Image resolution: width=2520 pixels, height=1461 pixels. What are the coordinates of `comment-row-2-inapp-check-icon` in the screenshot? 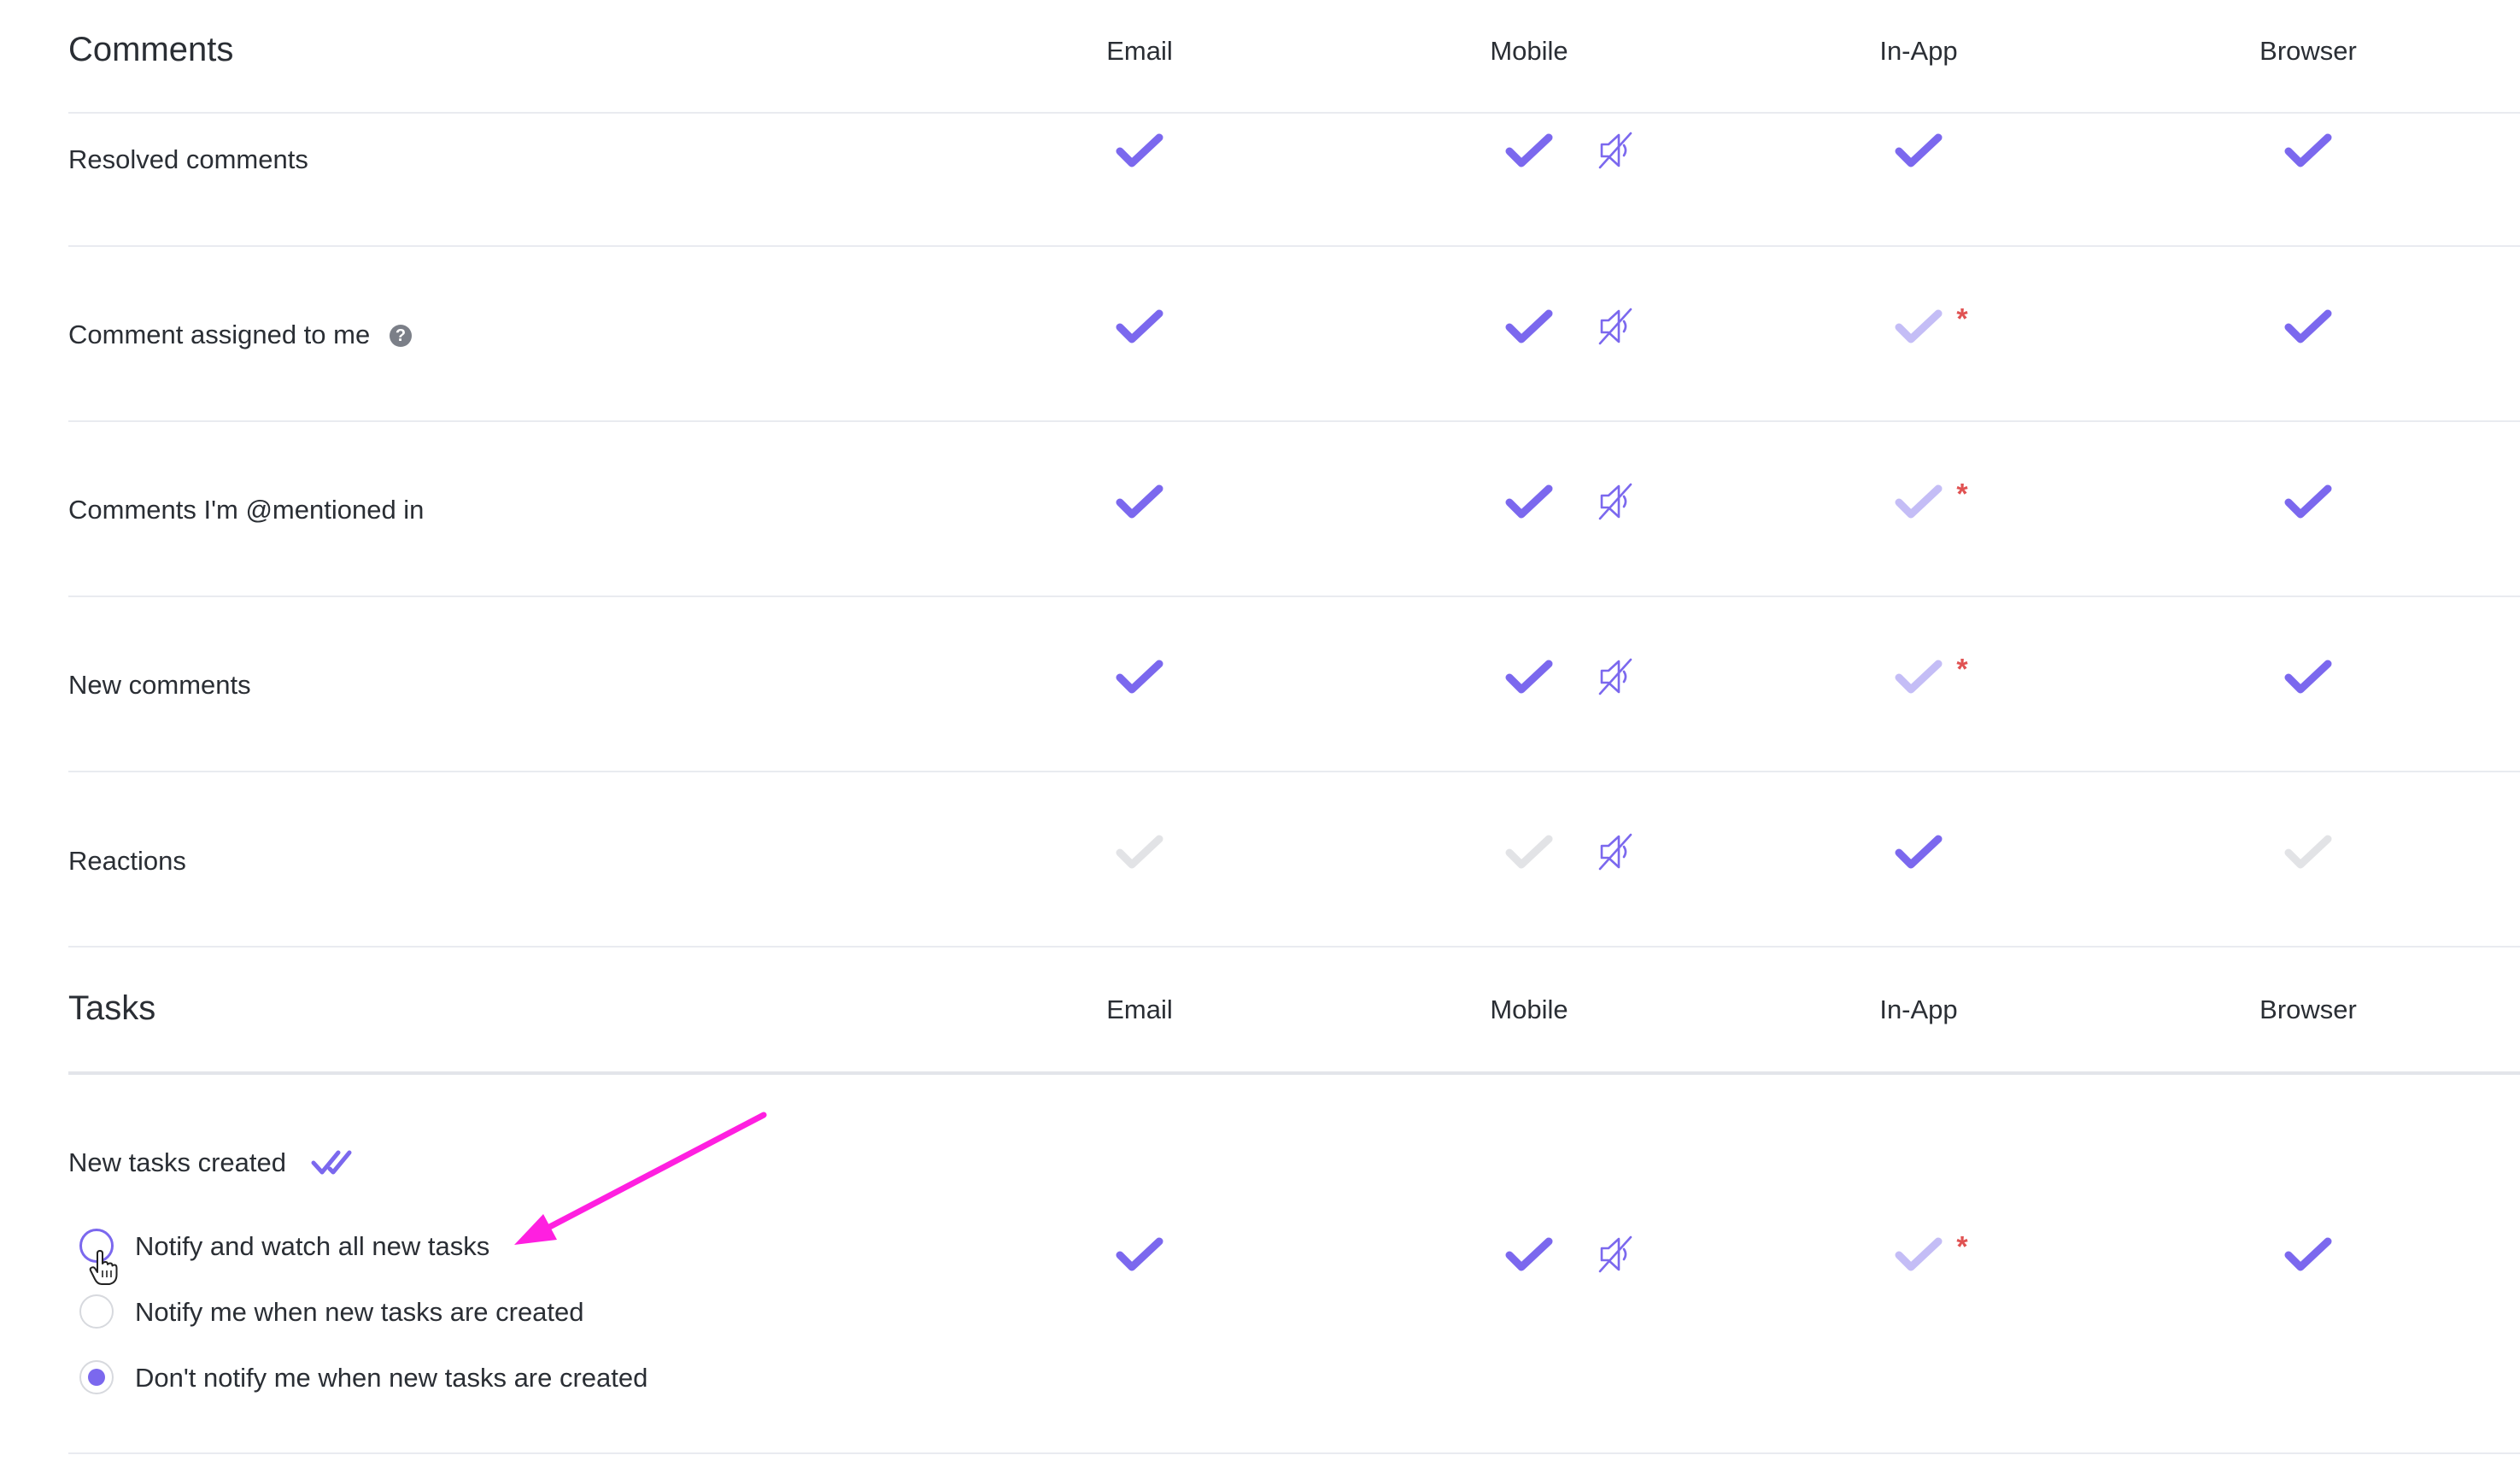 It's located at (1918, 501).